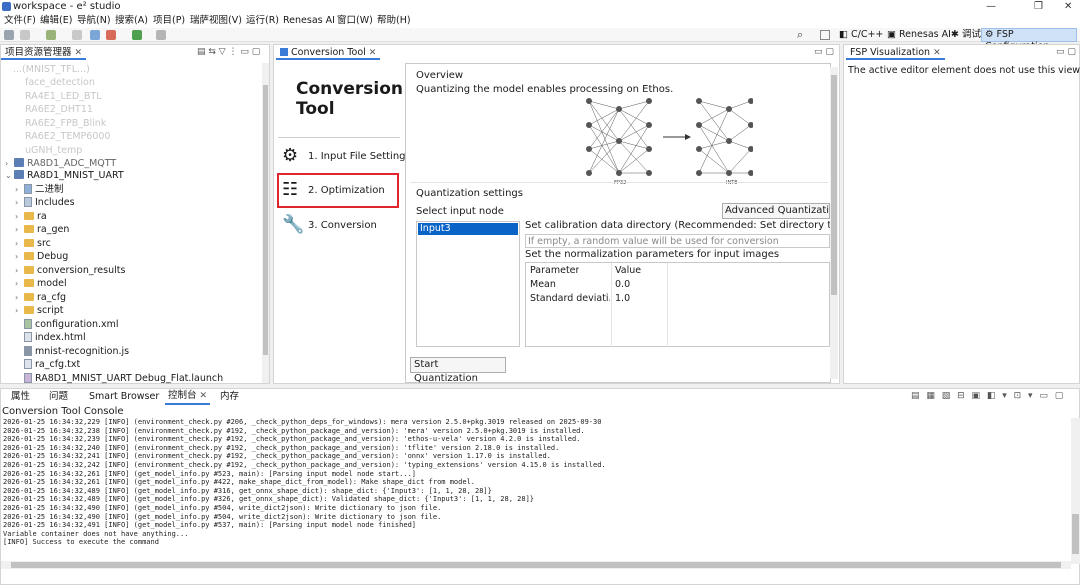 The height and width of the screenshot is (585, 1080). I want to click on menu-window: 窗口(W), so click(355, 21).